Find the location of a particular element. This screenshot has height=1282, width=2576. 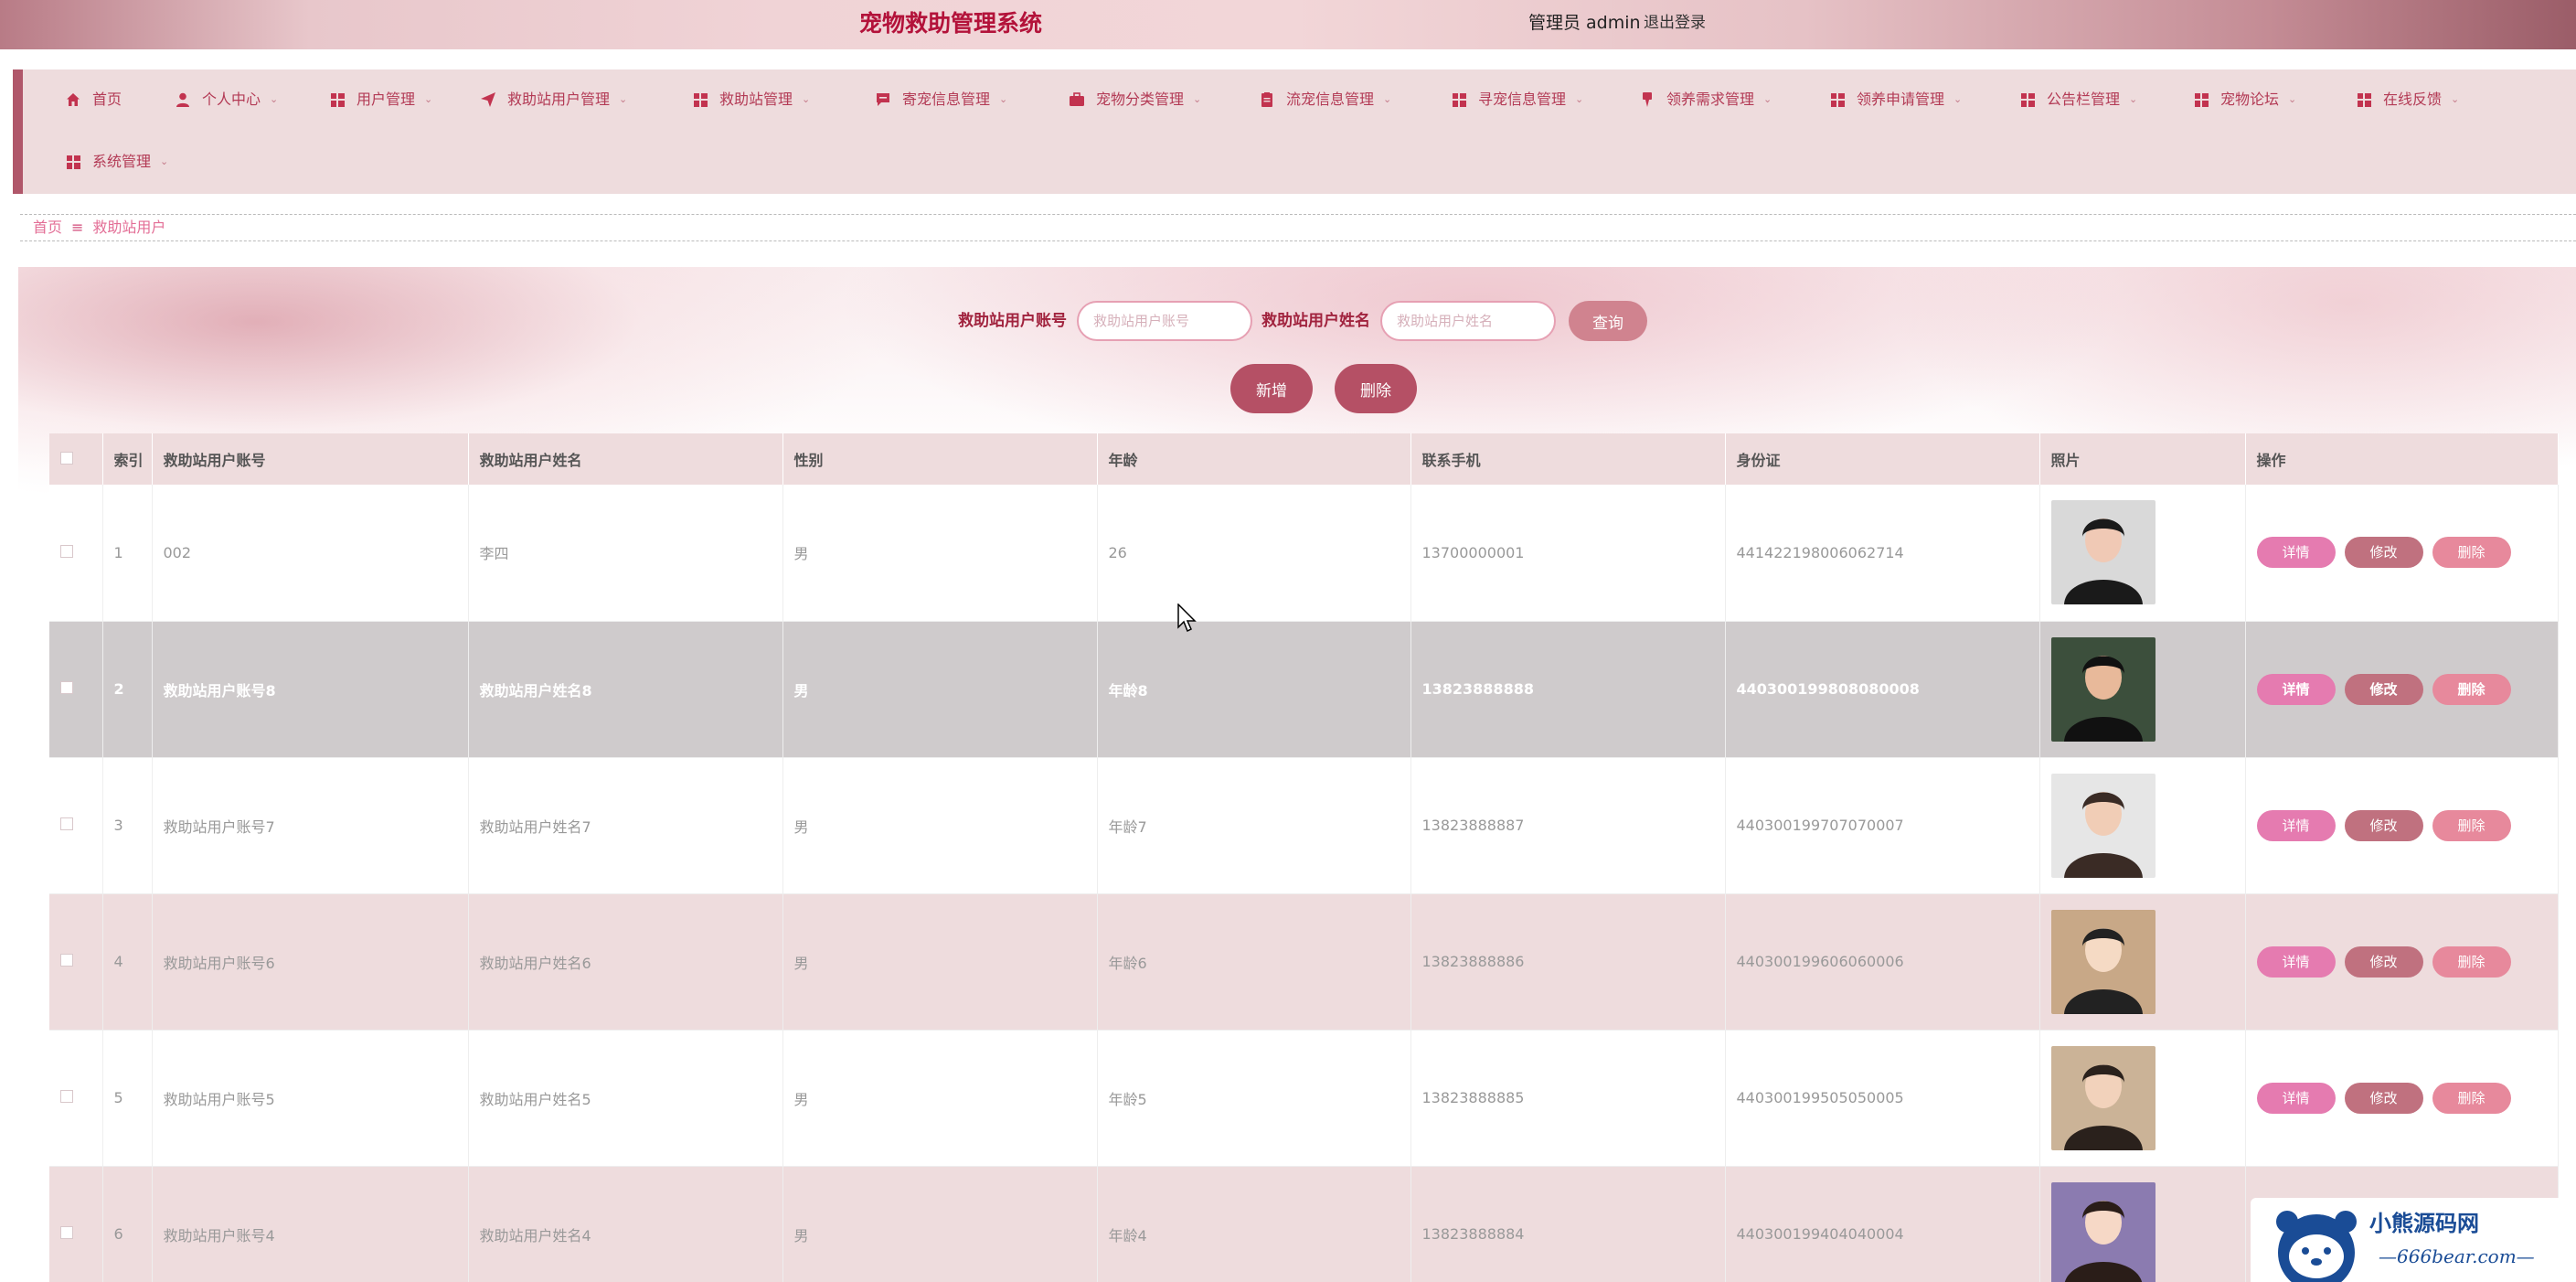

cell-account: 救助站用户账号8 is located at coordinates (310, 689).